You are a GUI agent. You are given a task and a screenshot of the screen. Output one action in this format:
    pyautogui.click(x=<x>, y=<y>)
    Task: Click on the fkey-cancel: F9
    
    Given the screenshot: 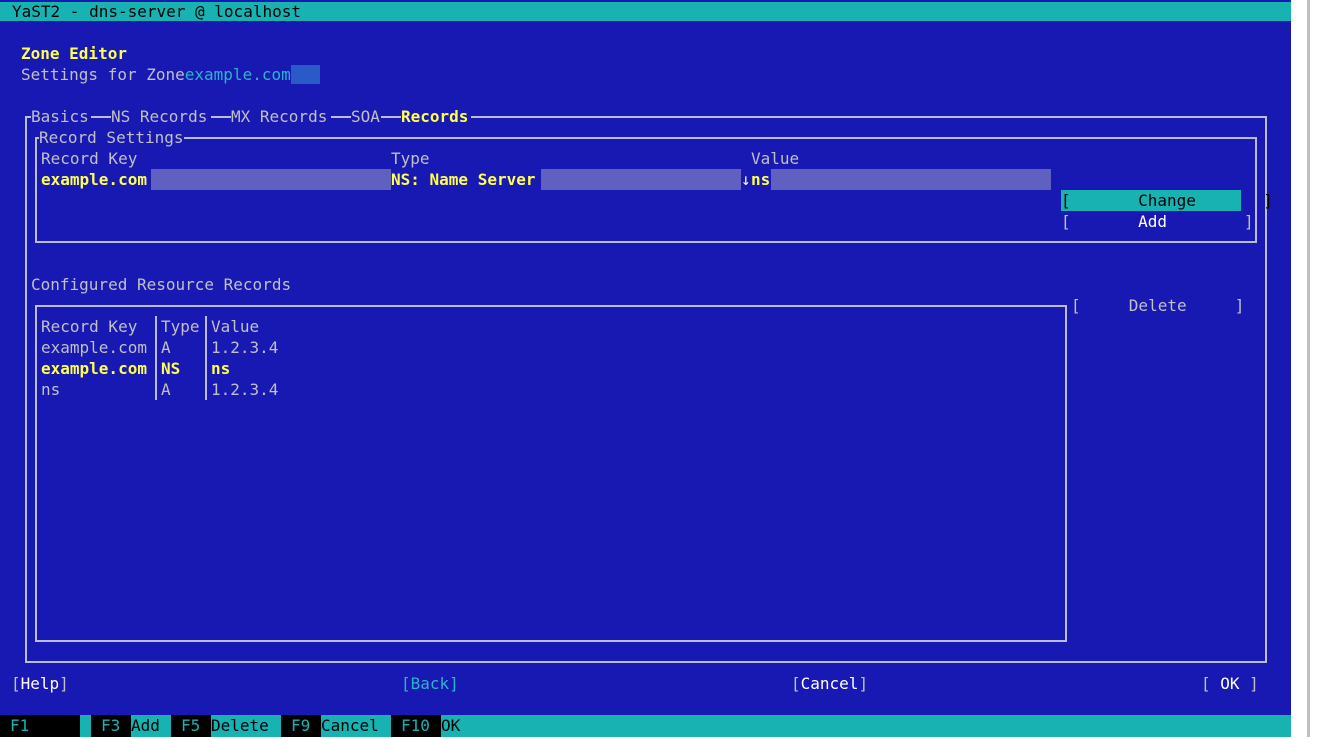 What is the action you would take?
    pyautogui.click(x=301, y=726)
    